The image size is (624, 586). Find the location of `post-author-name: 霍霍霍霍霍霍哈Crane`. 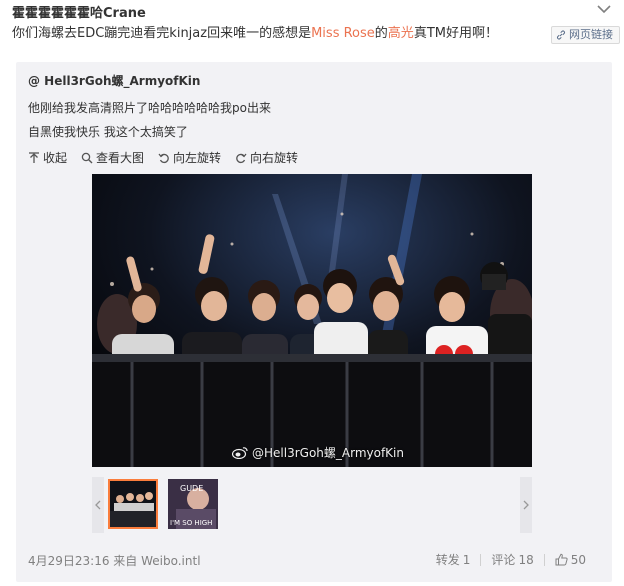

post-author-name: 霍霍霍霍霍霍哈Crane is located at coordinates (79, 13).